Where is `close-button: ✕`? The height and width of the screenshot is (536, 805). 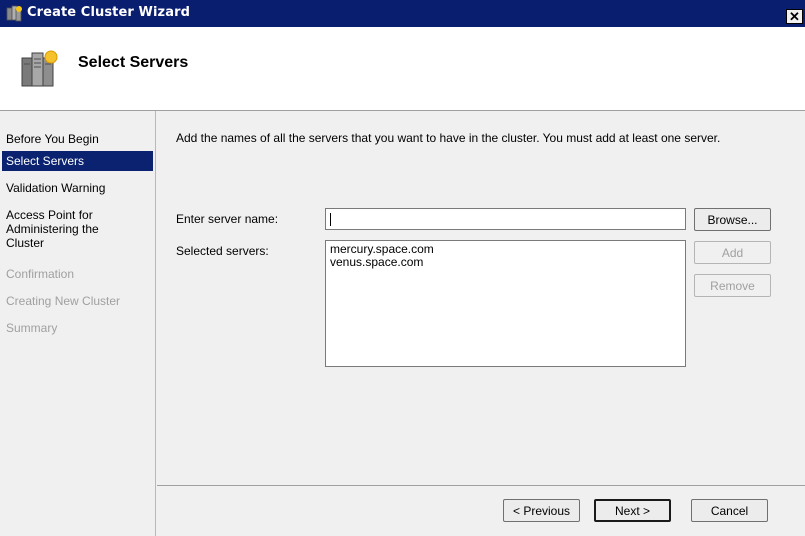
close-button: ✕ is located at coordinates (794, 16).